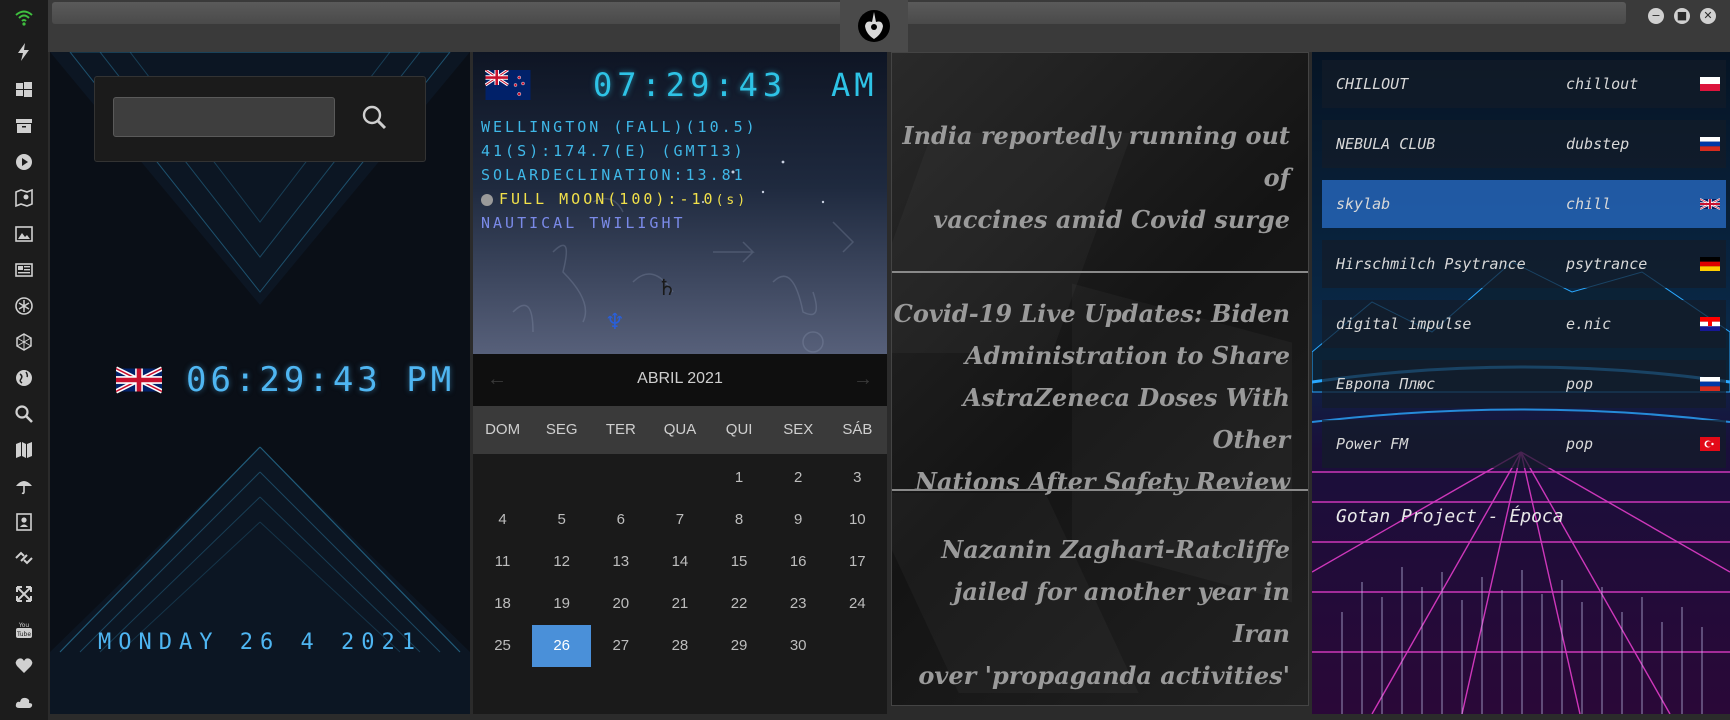  Describe the element at coordinates (24, 594) in the screenshot. I see `expand-icon` at that location.